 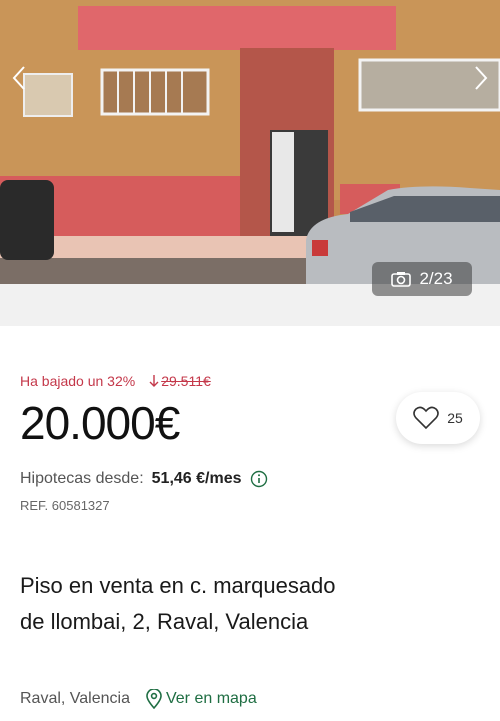 I want to click on price-drop-line: Ha bajado un 32% 29.511€, so click(x=250, y=381).